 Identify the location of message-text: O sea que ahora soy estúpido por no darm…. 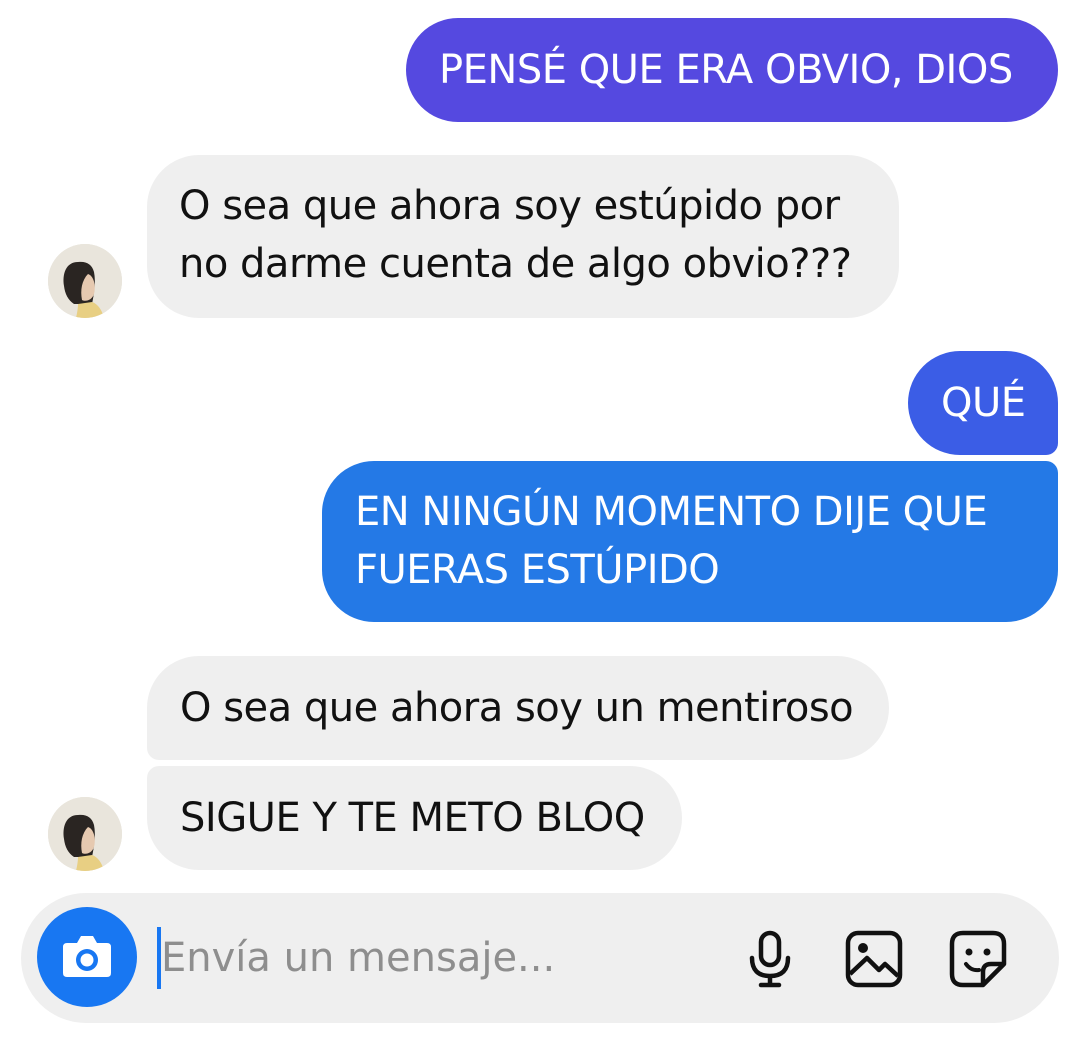
(515, 235).